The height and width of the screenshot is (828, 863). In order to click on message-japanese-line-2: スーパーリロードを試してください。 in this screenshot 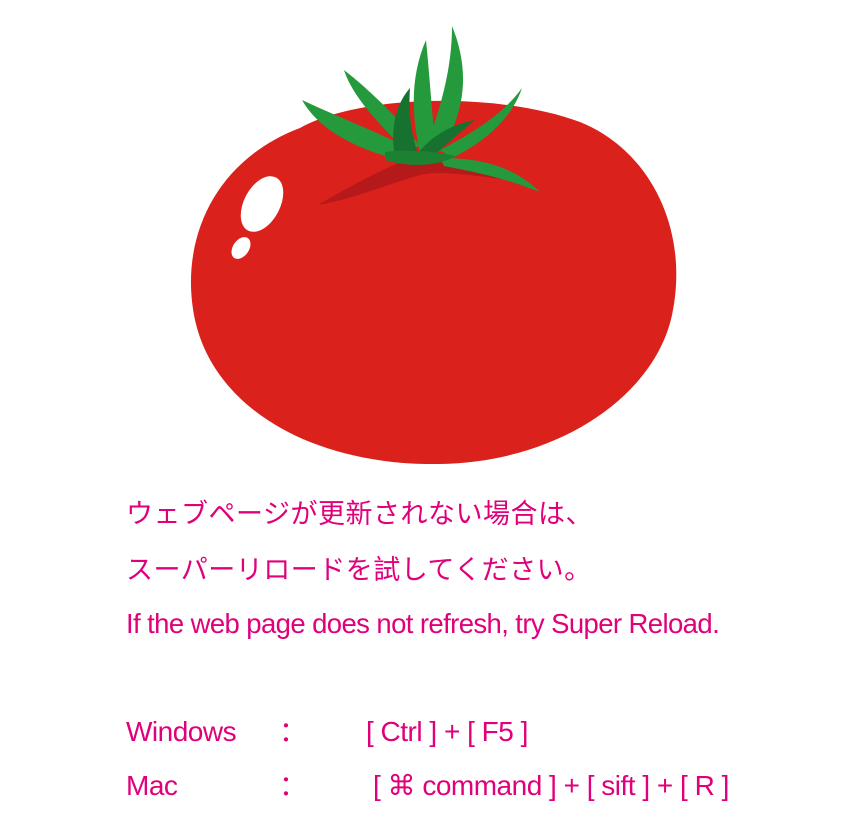, I will do `click(359, 570)`.